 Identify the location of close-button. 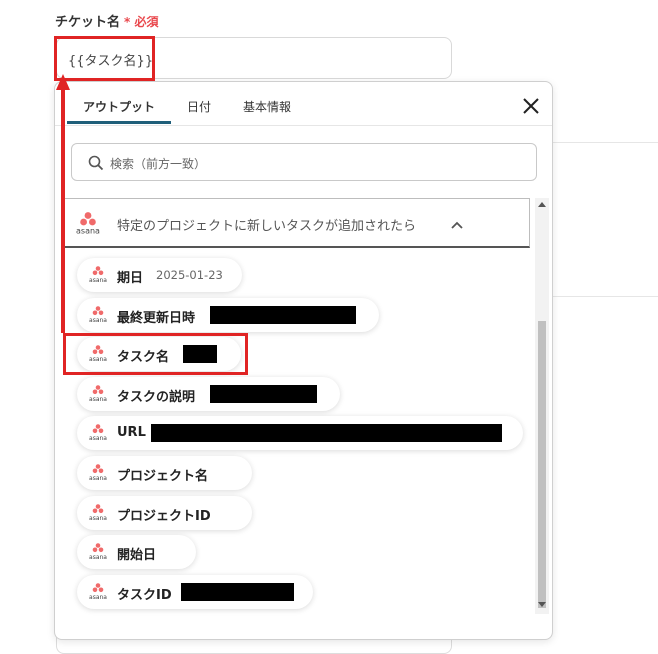
(531, 106).